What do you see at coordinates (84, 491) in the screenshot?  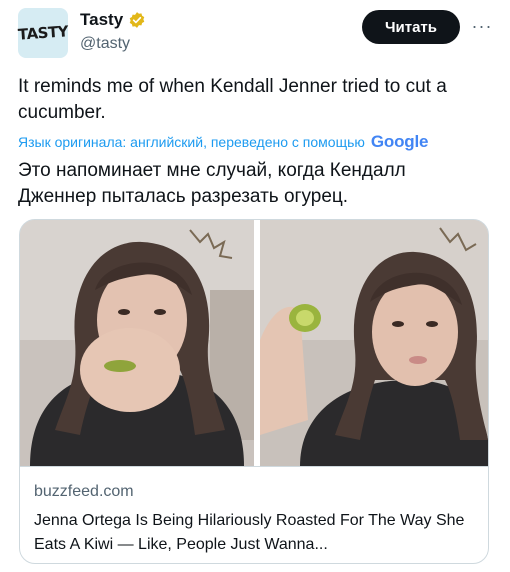 I see `card-domain: buzzfeed.com` at bounding box center [84, 491].